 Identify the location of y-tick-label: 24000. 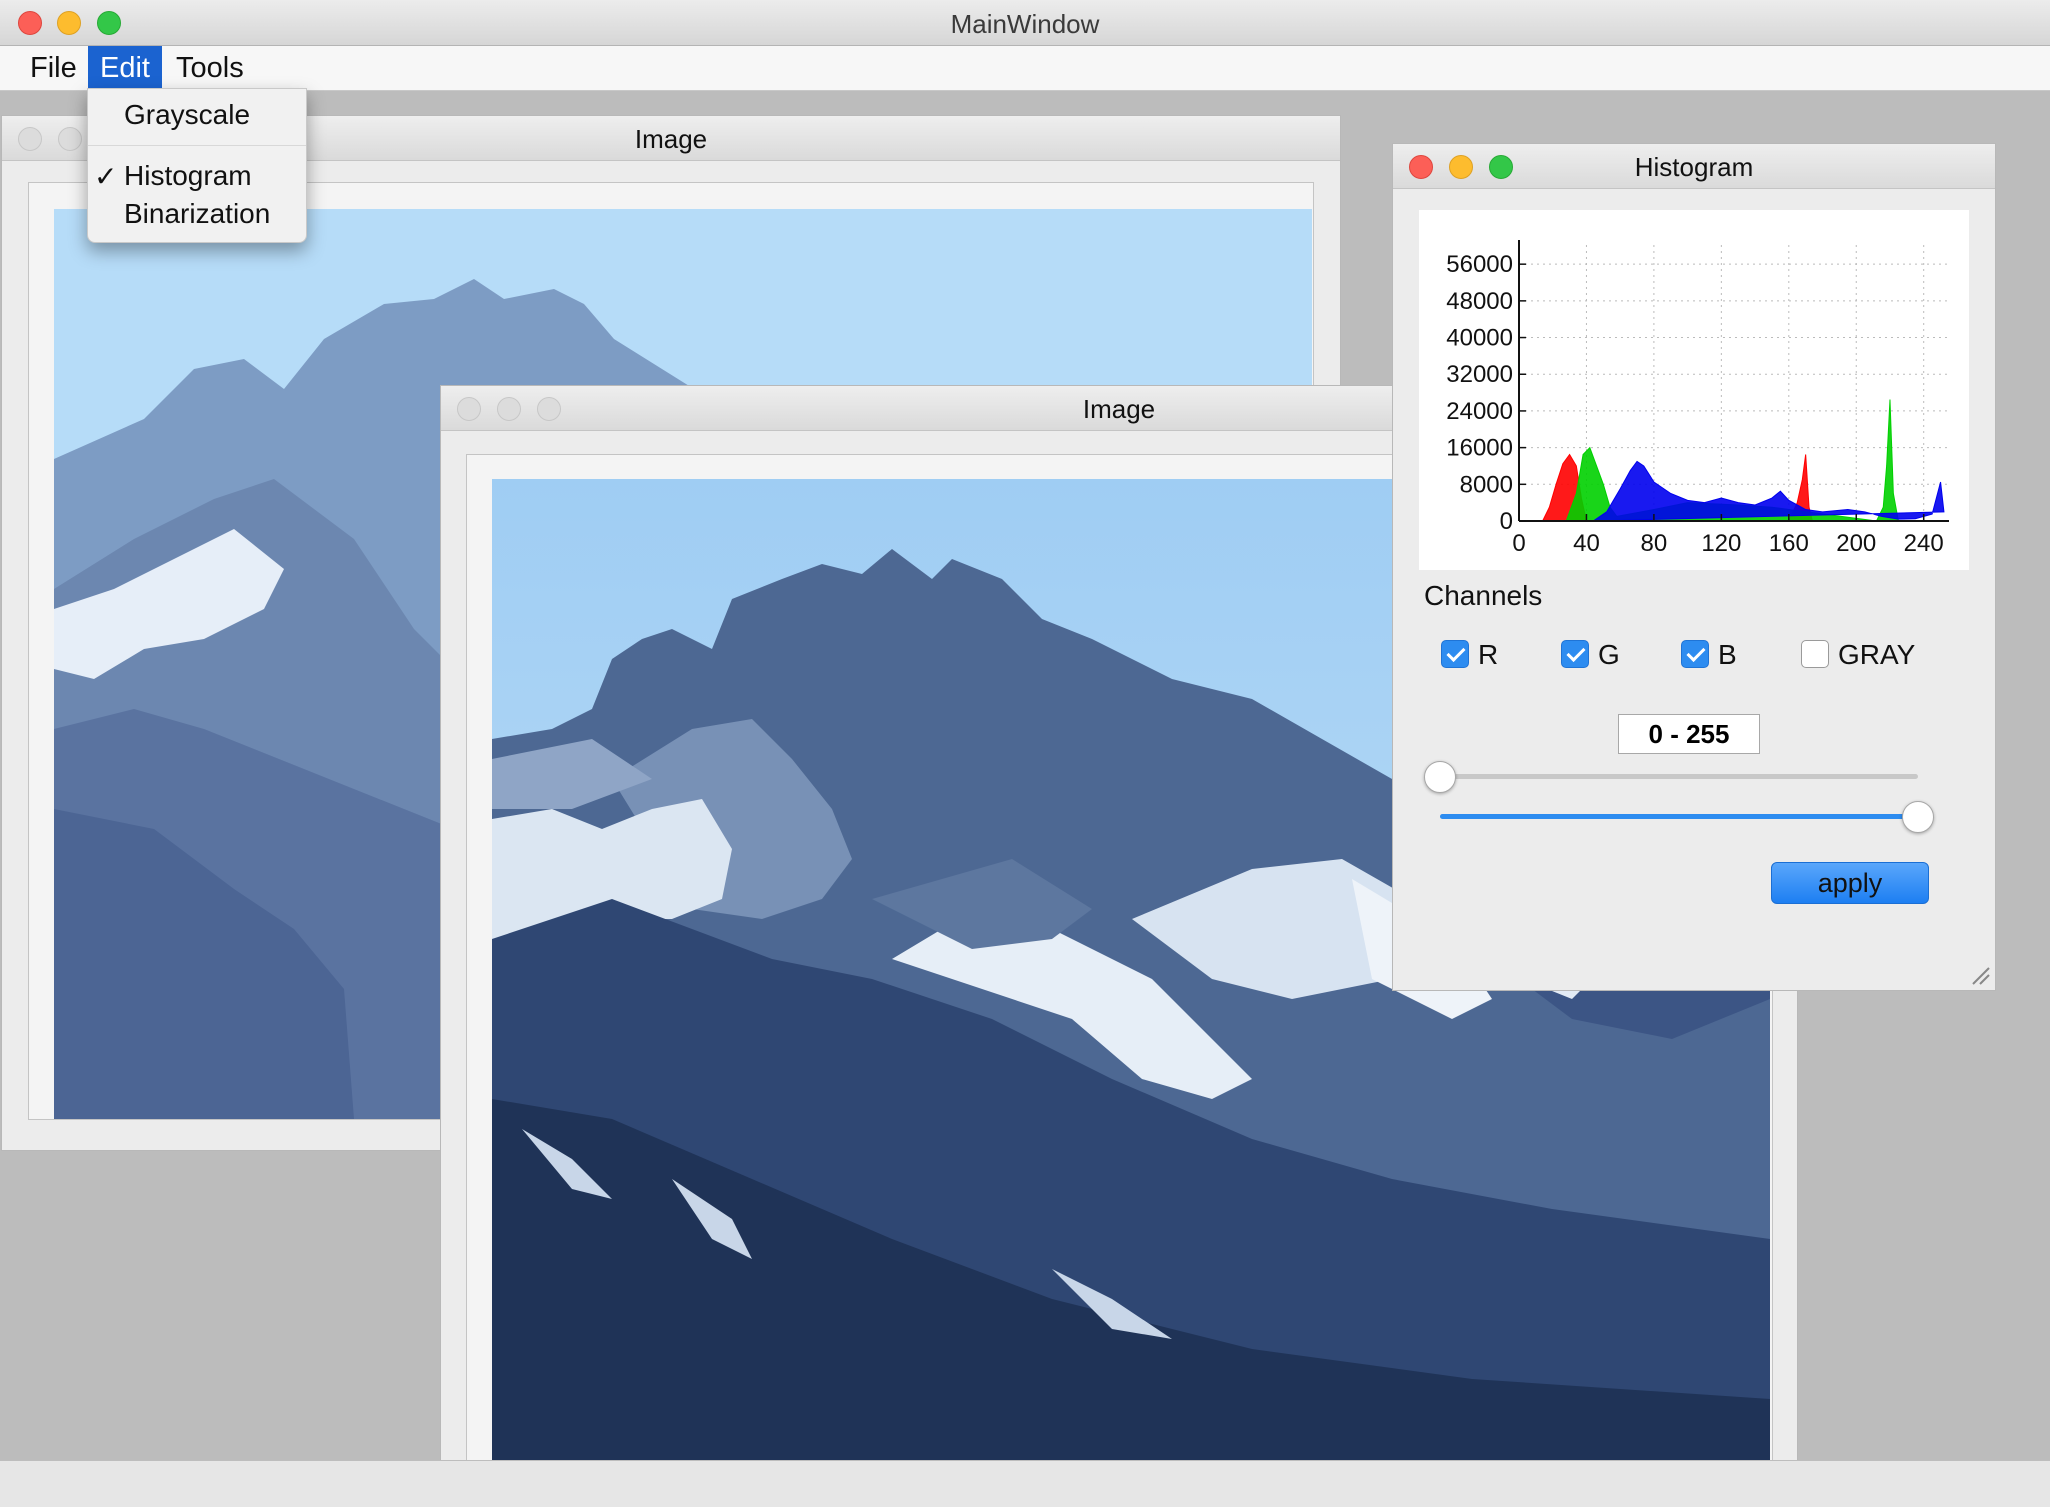
(1479, 411).